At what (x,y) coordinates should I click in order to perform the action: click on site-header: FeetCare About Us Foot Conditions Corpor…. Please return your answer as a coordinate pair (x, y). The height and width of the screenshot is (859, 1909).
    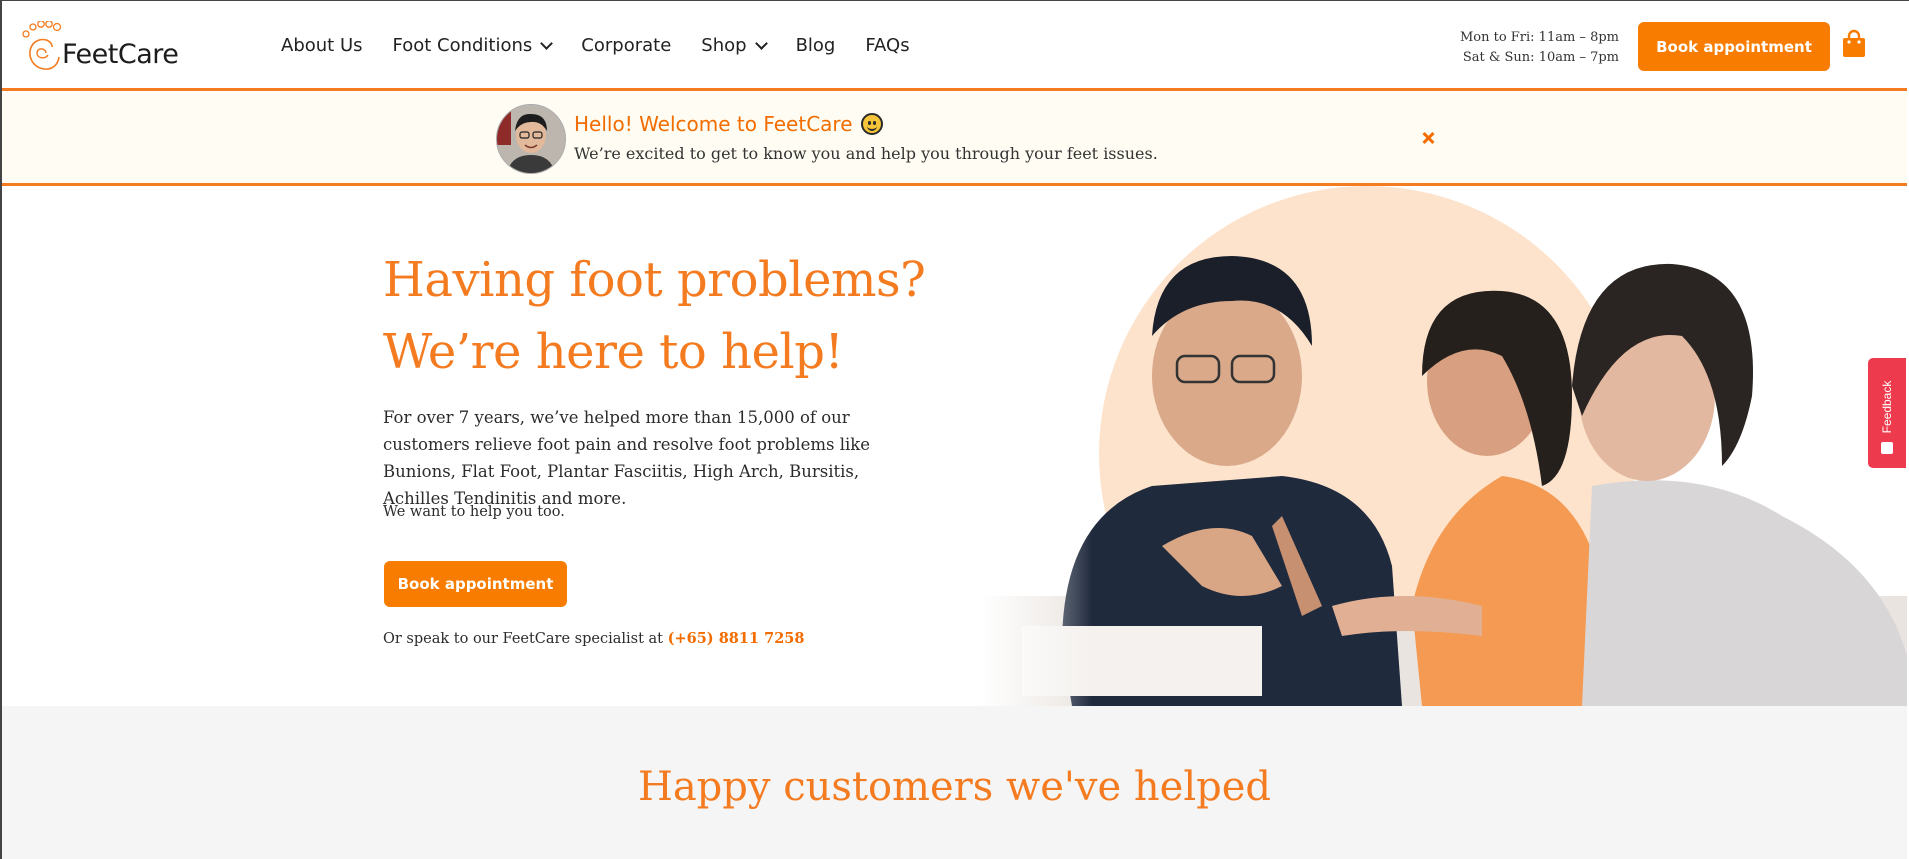
    Looking at the image, I should click on (954, 46).